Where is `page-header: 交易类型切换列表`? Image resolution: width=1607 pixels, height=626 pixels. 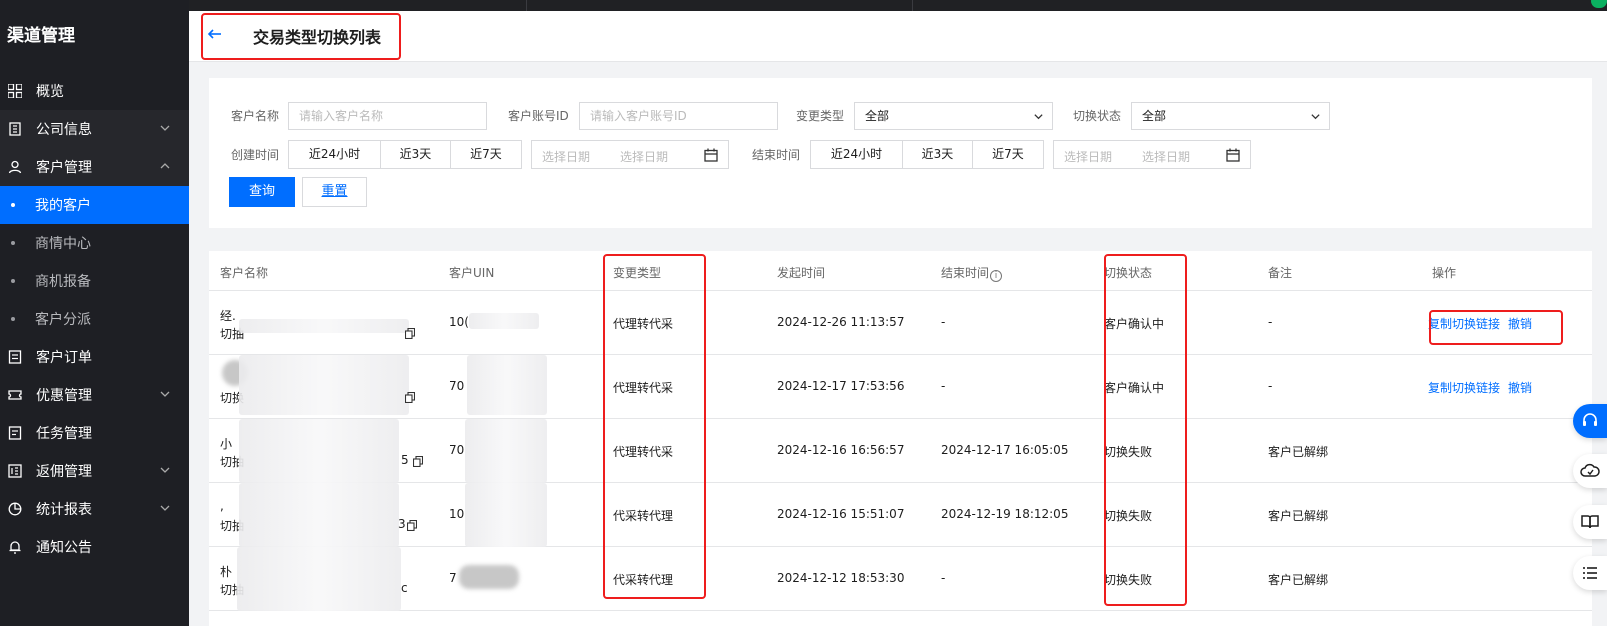
page-header: 交易类型切换列表 is located at coordinates (898, 36).